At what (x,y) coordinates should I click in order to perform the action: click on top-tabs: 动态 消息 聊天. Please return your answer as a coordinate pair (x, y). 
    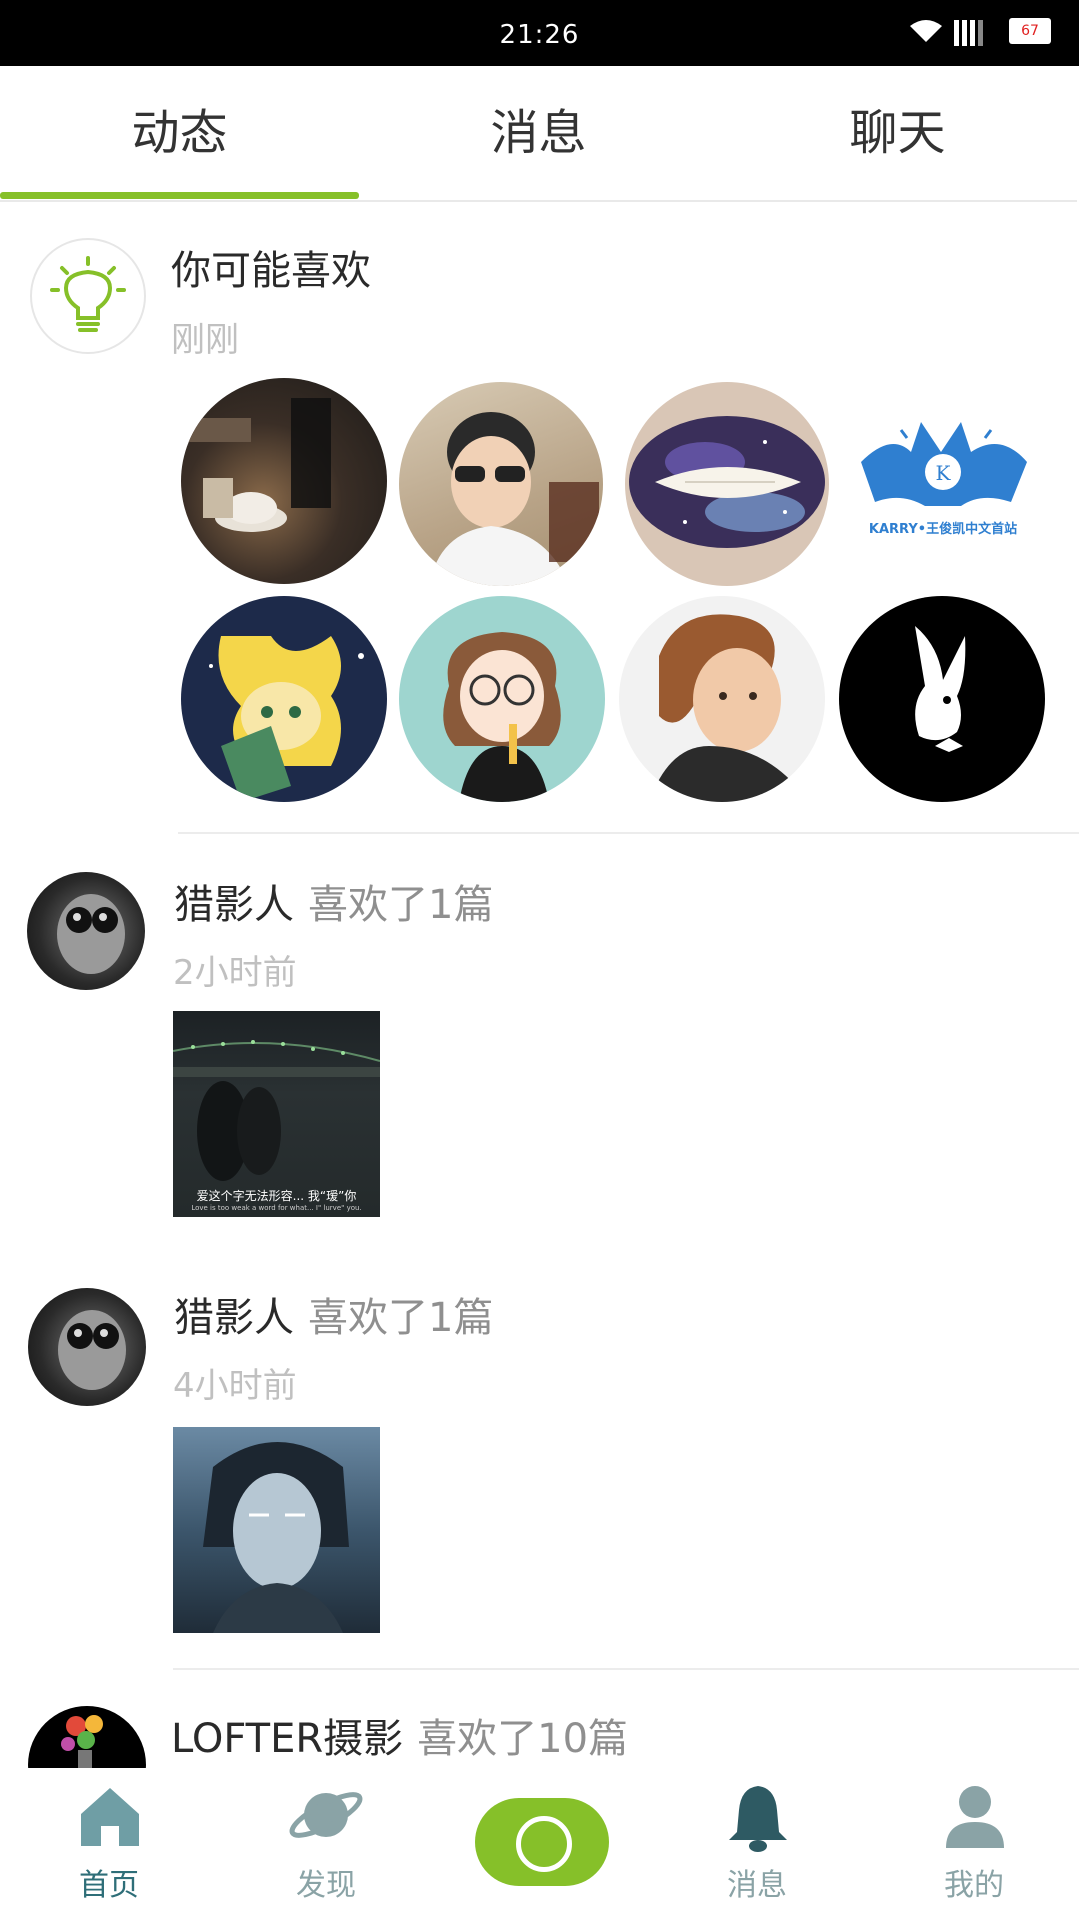
    Looking at the image, I should click on (538, 134).